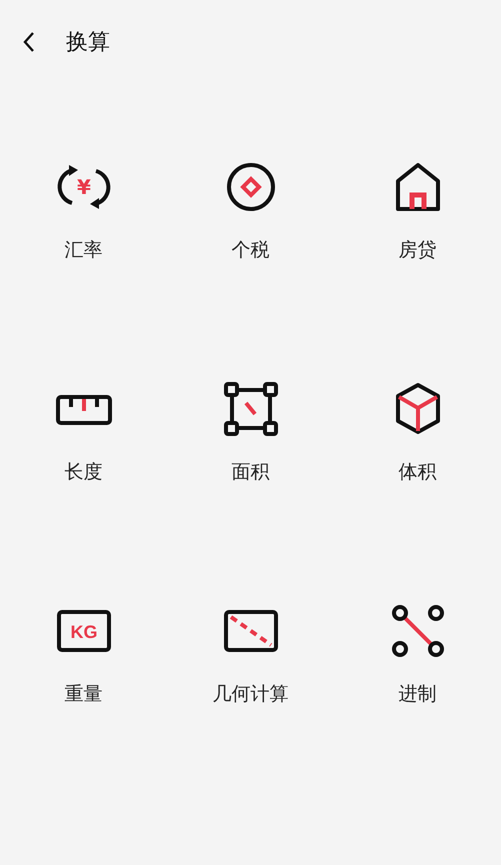 The width and height of the screenshot is (501, 865). Describe the element at coordinates (88, 43) in the screenshot. I see `page-title: 换算` at that location.